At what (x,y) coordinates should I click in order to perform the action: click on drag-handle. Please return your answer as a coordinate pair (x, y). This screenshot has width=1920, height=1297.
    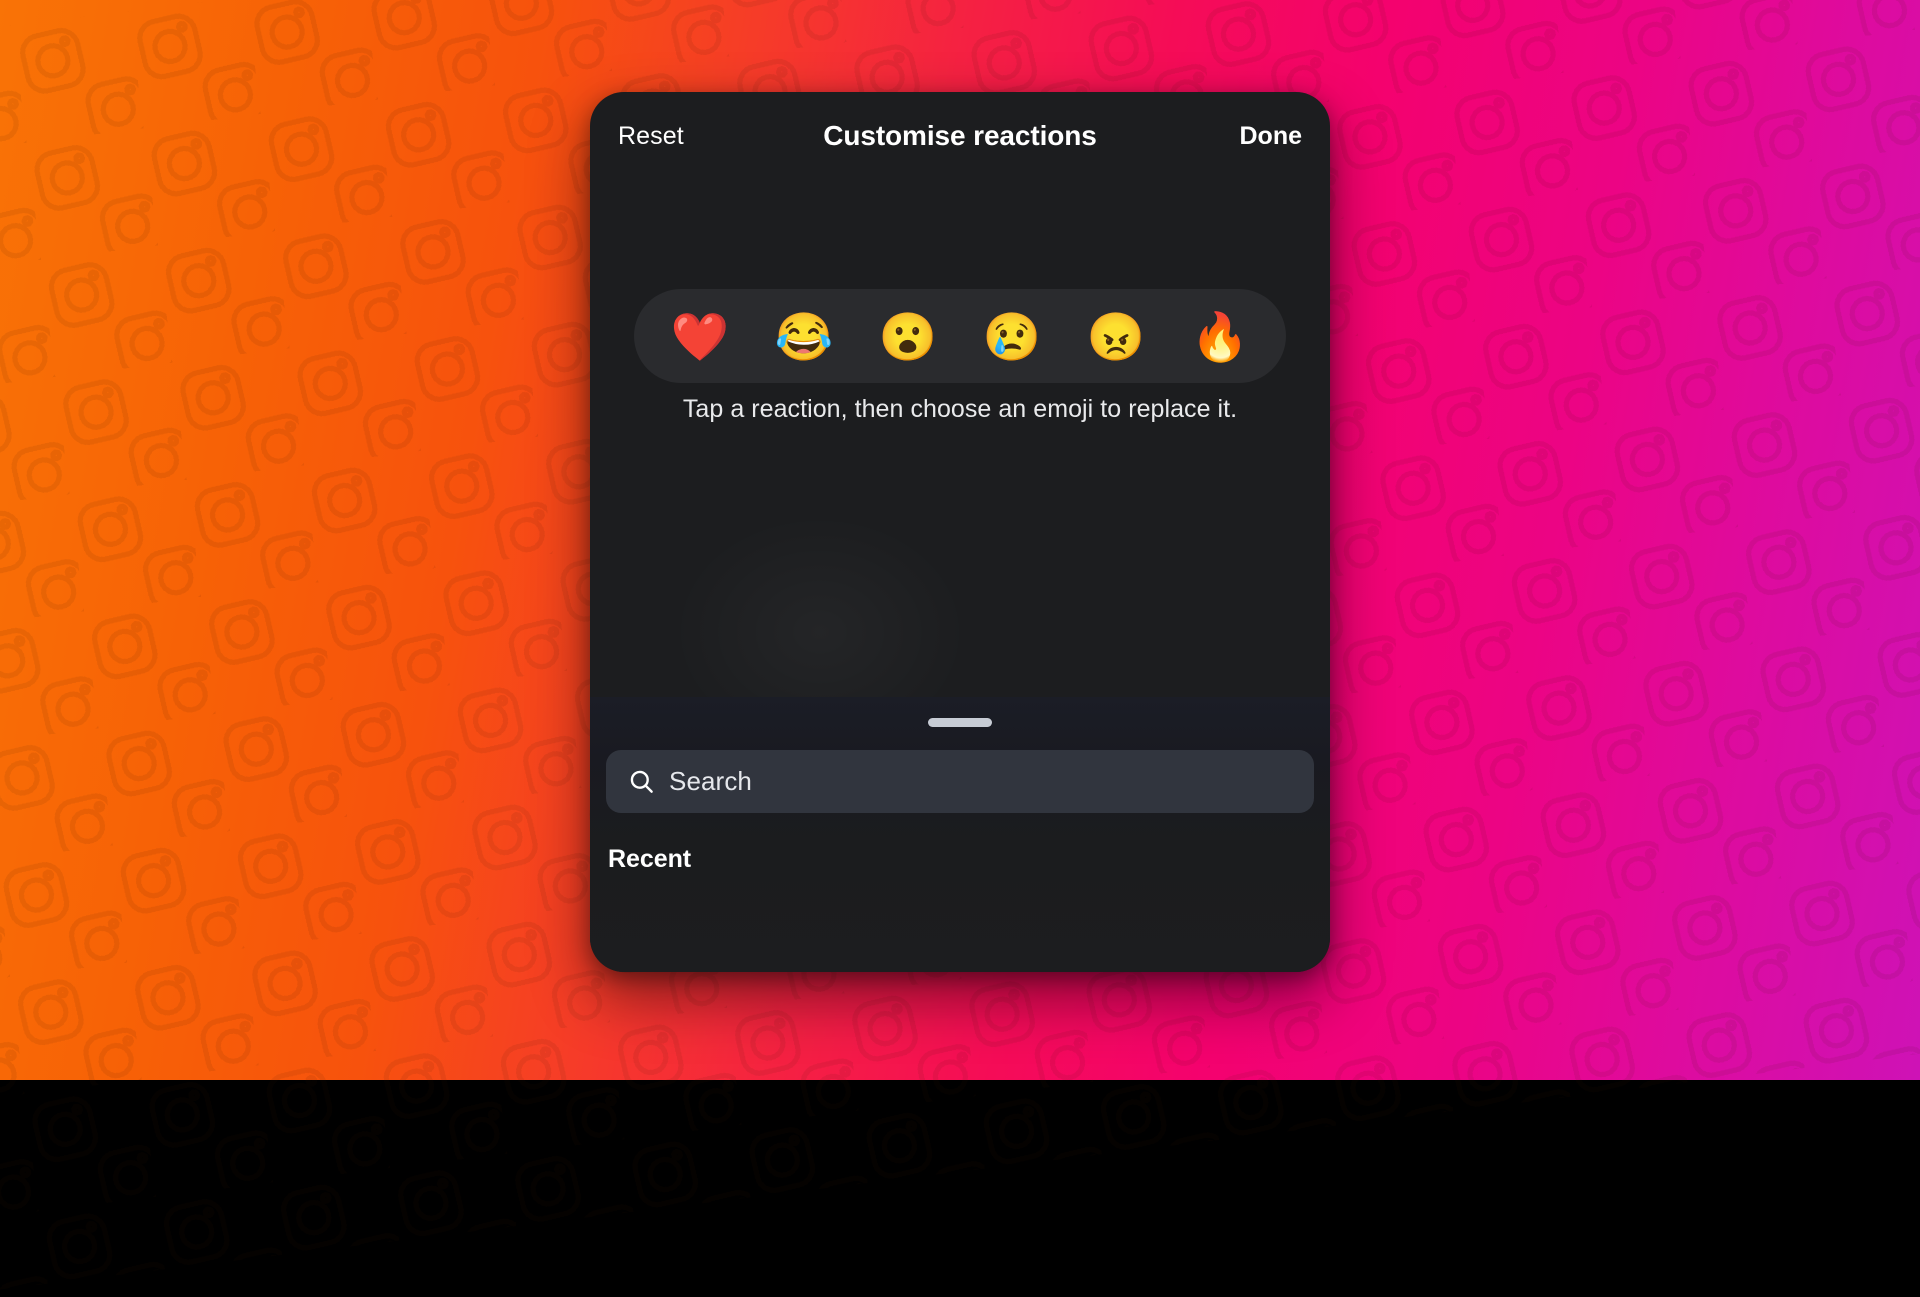
    Looking at the image, I should click on (960, 722).